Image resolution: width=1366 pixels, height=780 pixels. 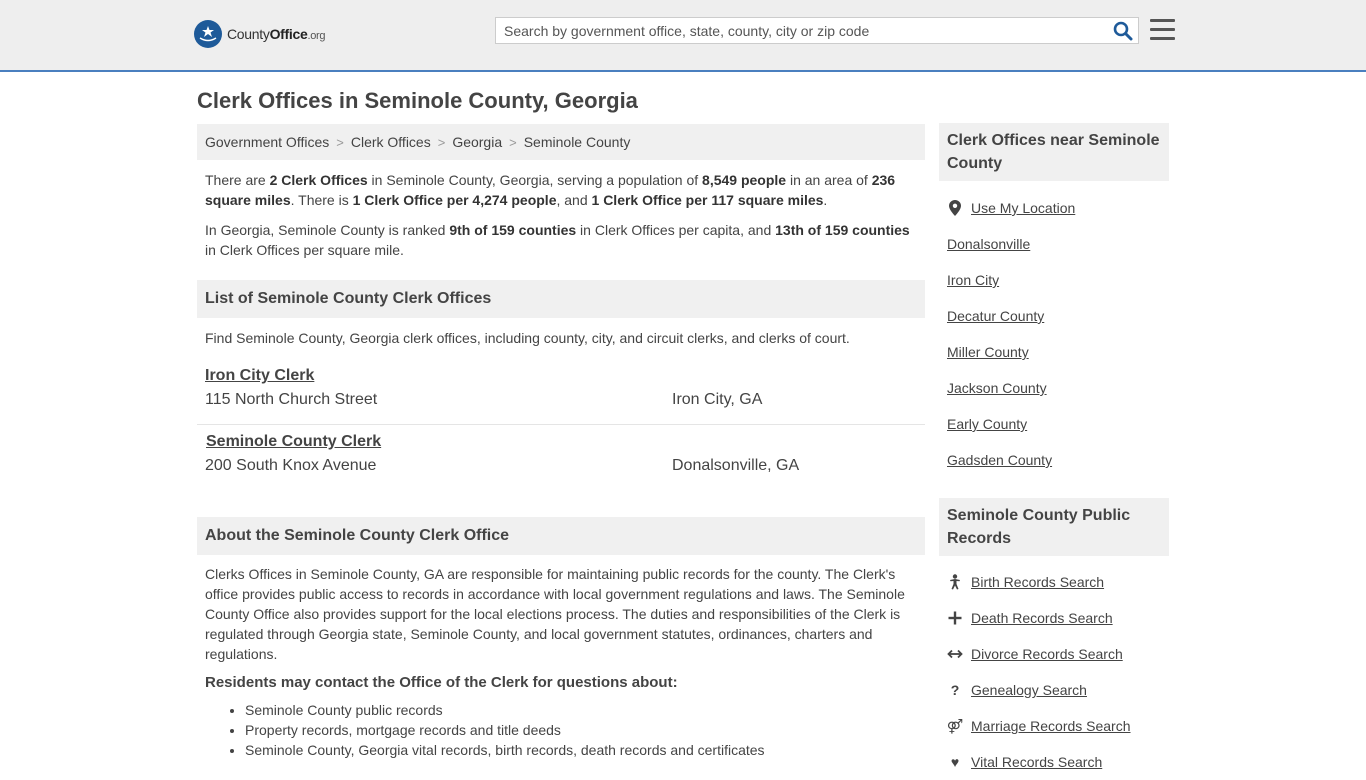 What do you see at coordinates (955, 654) in the screenshot?
I see `arrows-icon` at bounding box center [955, 654].